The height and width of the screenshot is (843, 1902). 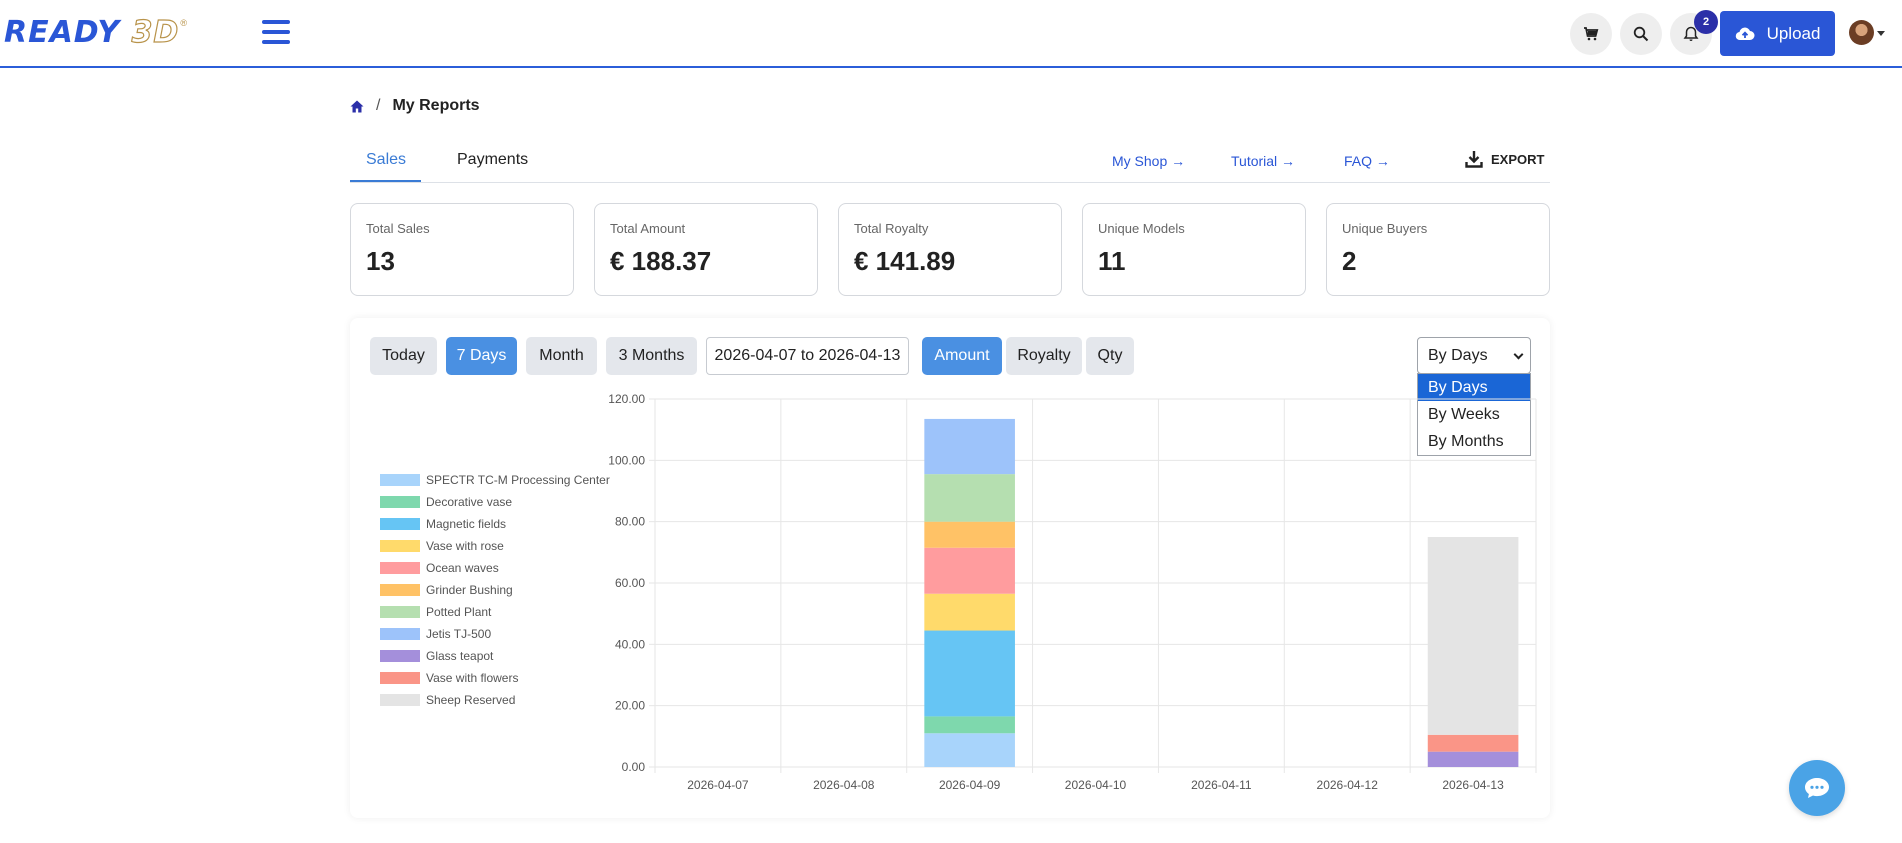 What do you see at coordinates (276, 32) in the screenshot?
I see `menu-icon` at bounding box center [276, 32].